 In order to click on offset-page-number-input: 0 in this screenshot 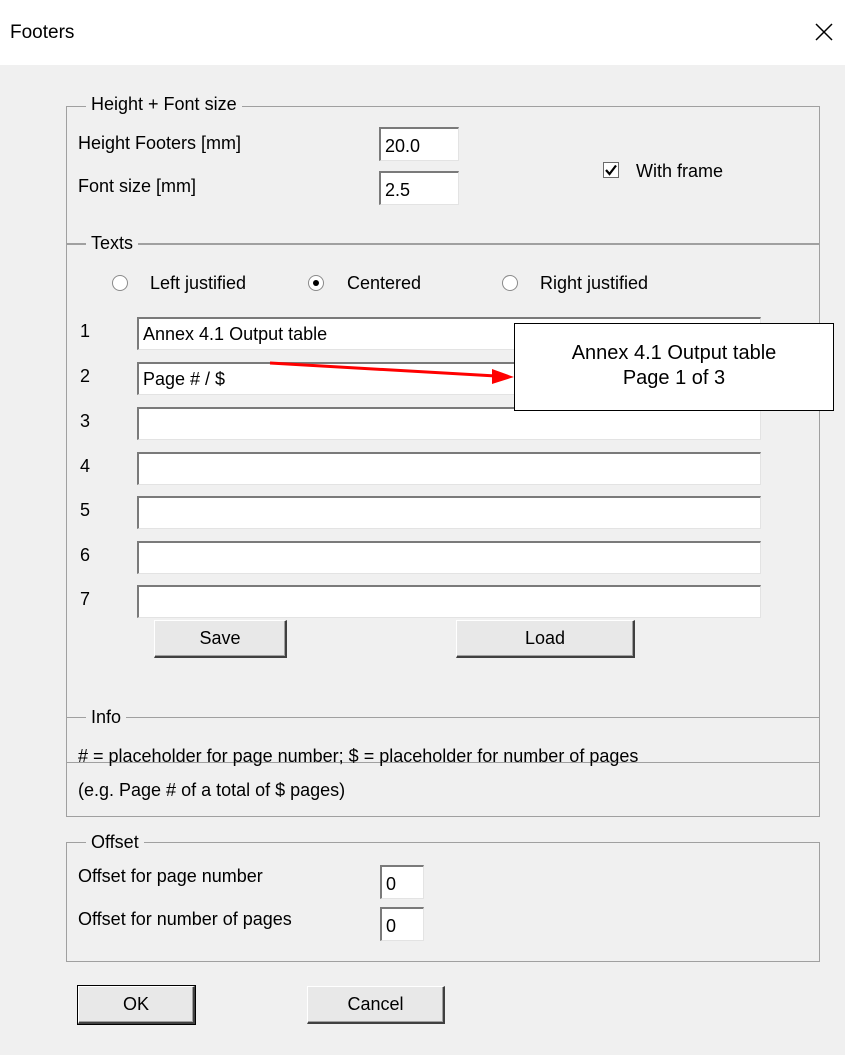, I will do `click(402, 882)`.